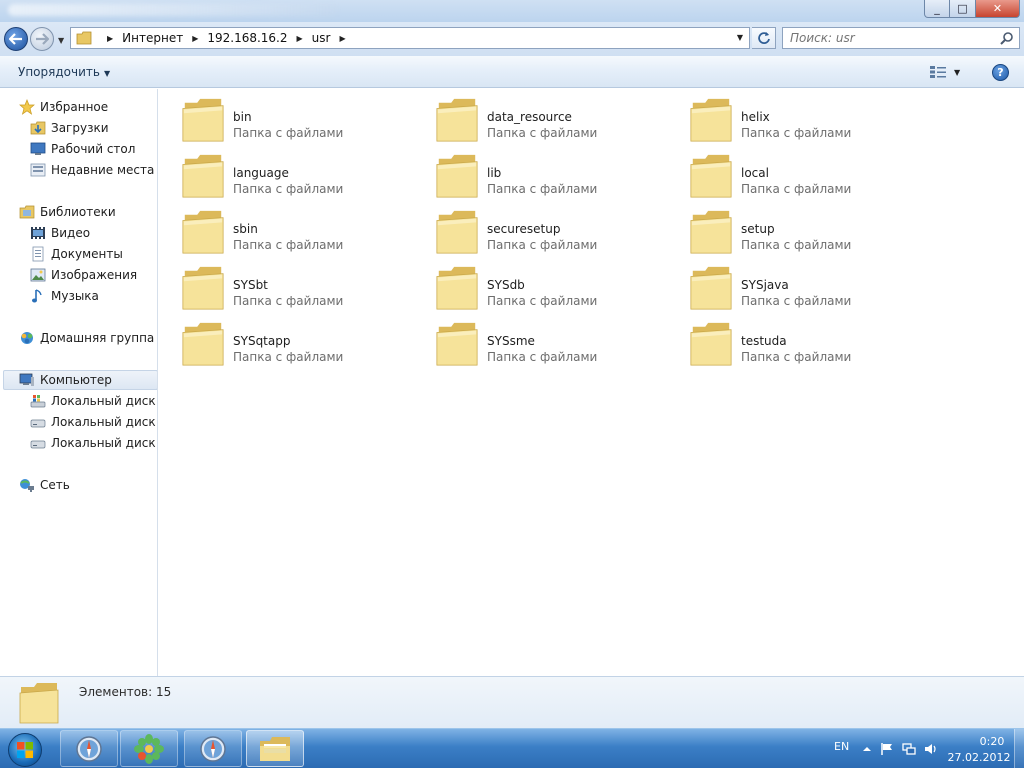 Image resolution: width=1024 pixels, height=768 pixels. I want to click on drive-icon, so click(38, 444).